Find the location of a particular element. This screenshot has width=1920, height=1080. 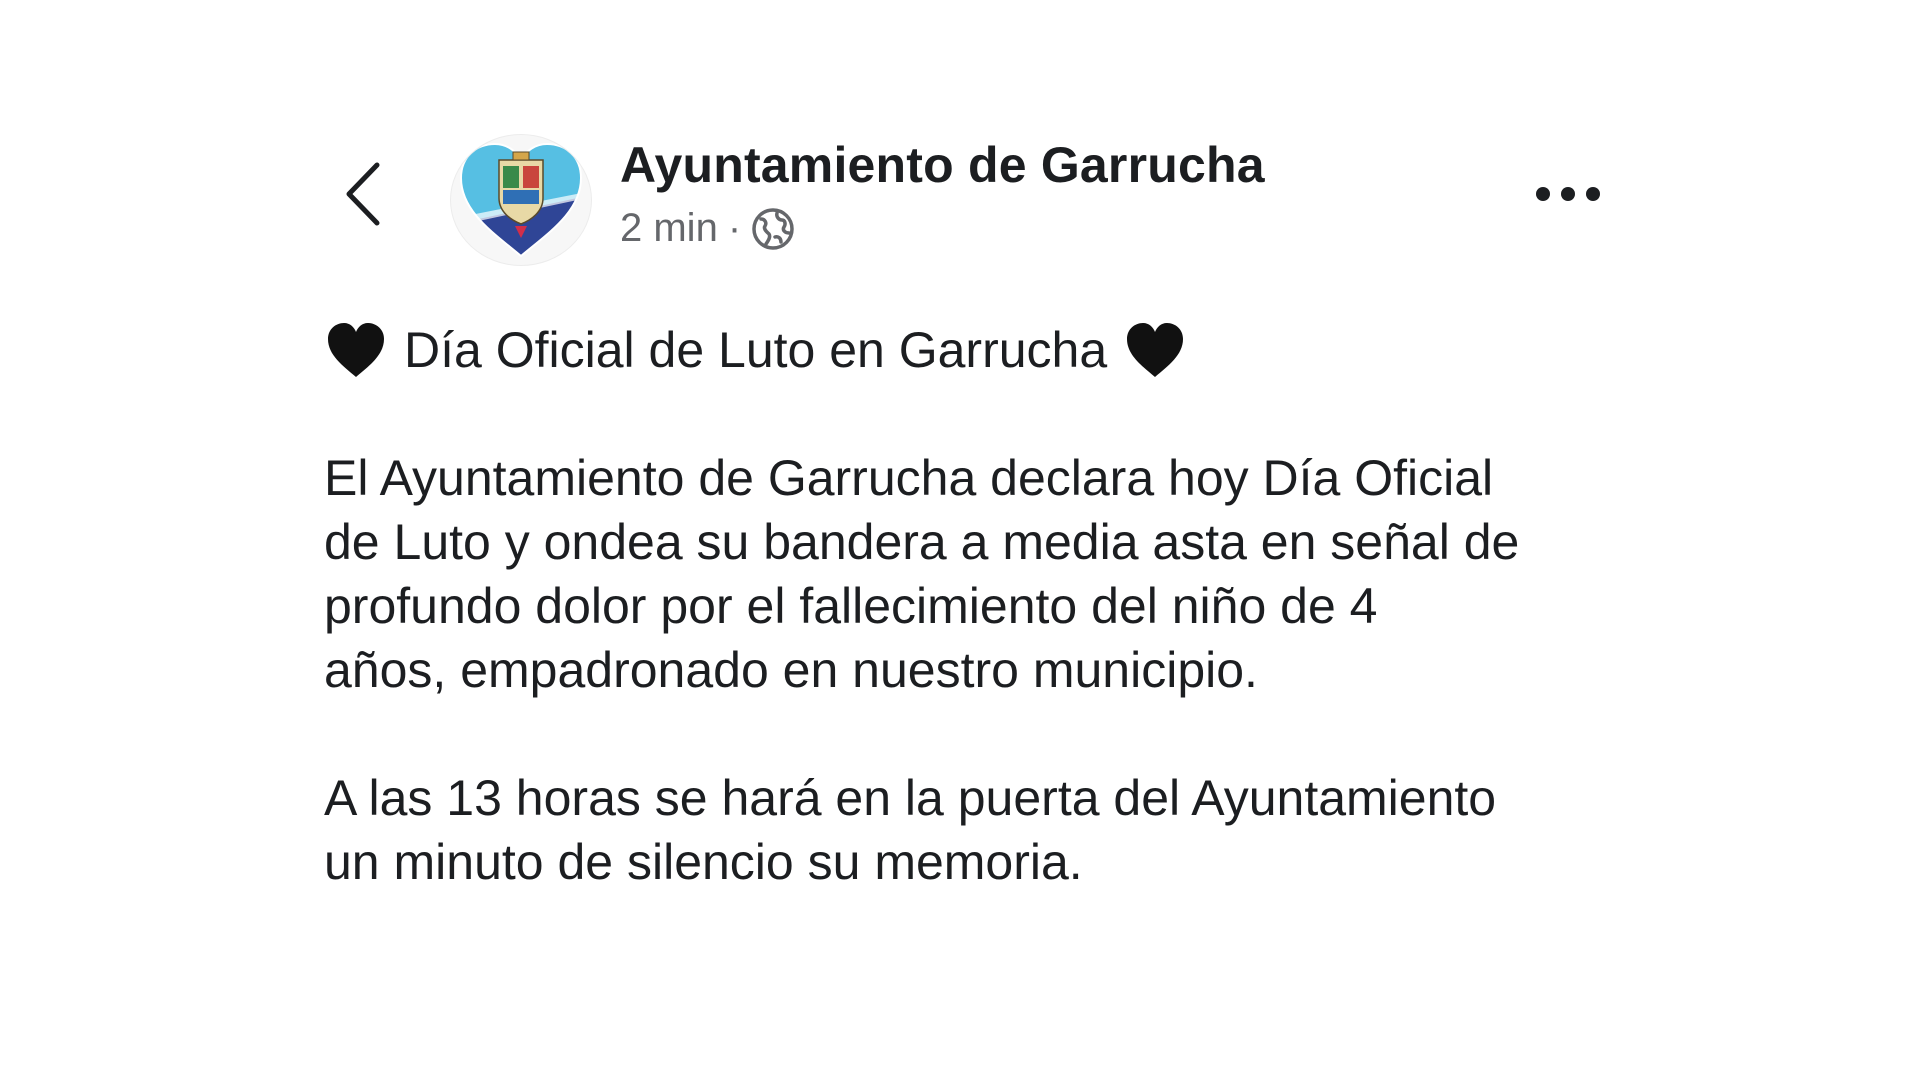

heart-crest-logo is located at coordinates (521, 200).